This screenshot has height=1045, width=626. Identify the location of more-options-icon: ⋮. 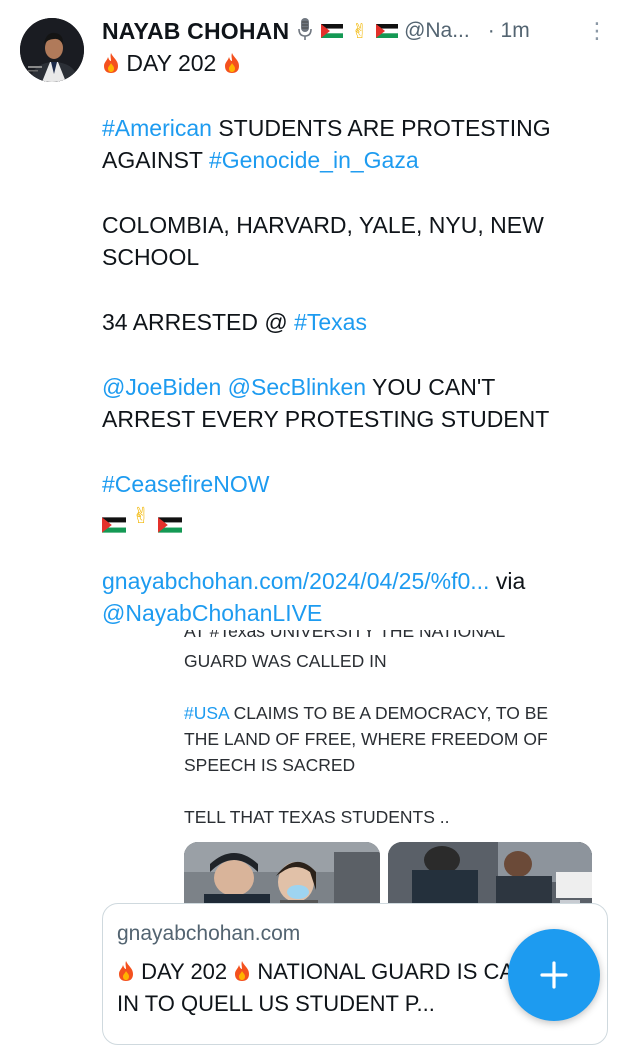
(597, 31).